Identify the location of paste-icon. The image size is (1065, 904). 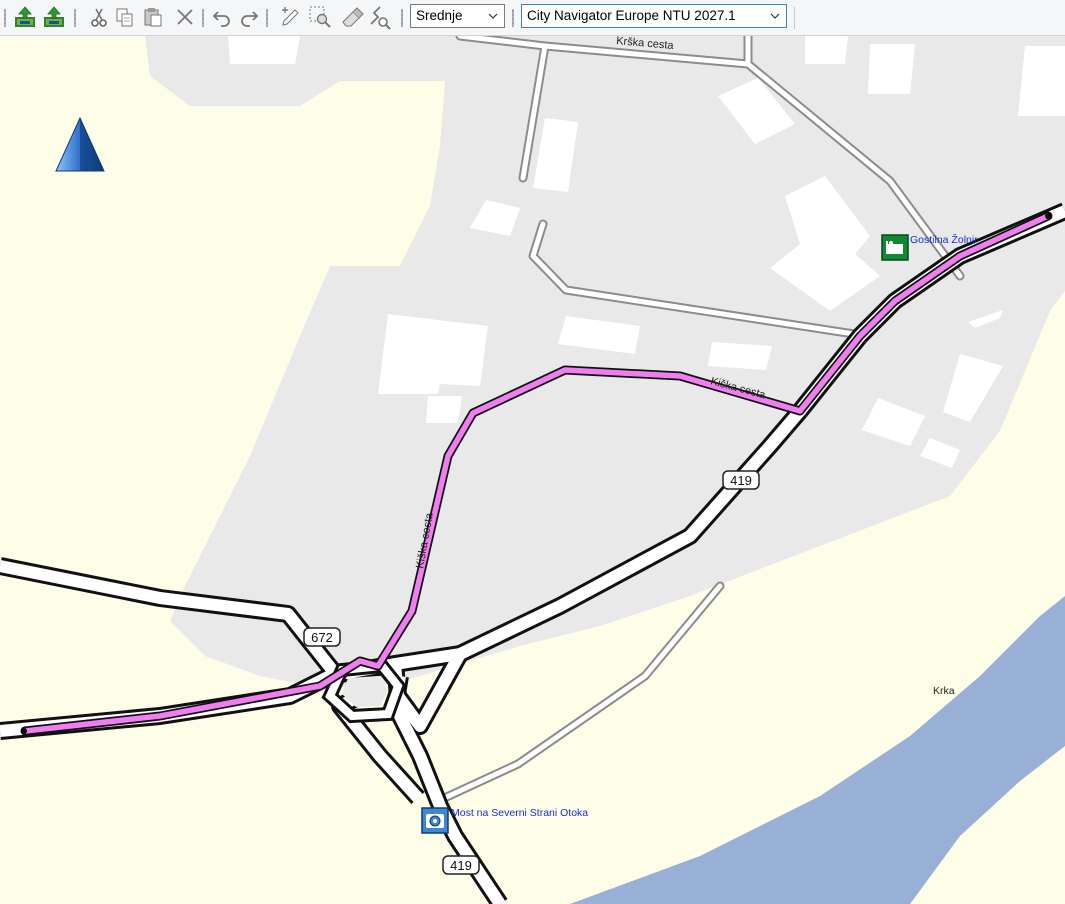
(153, 17).